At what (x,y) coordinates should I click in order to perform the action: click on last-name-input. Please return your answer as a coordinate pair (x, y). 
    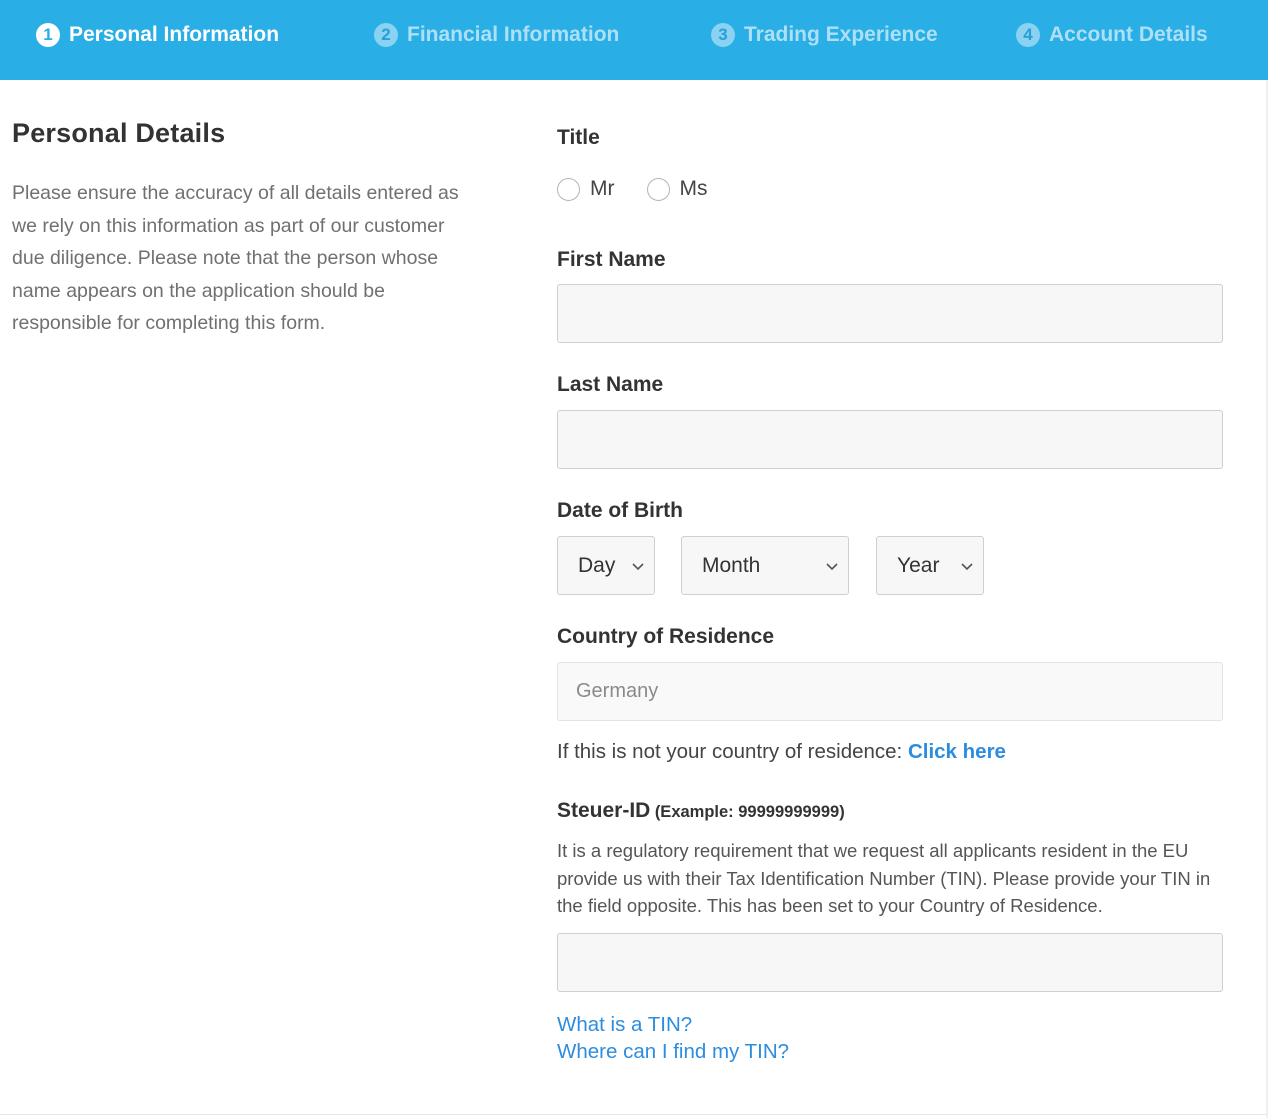
    Looking at the image, I should click on (890, 439).